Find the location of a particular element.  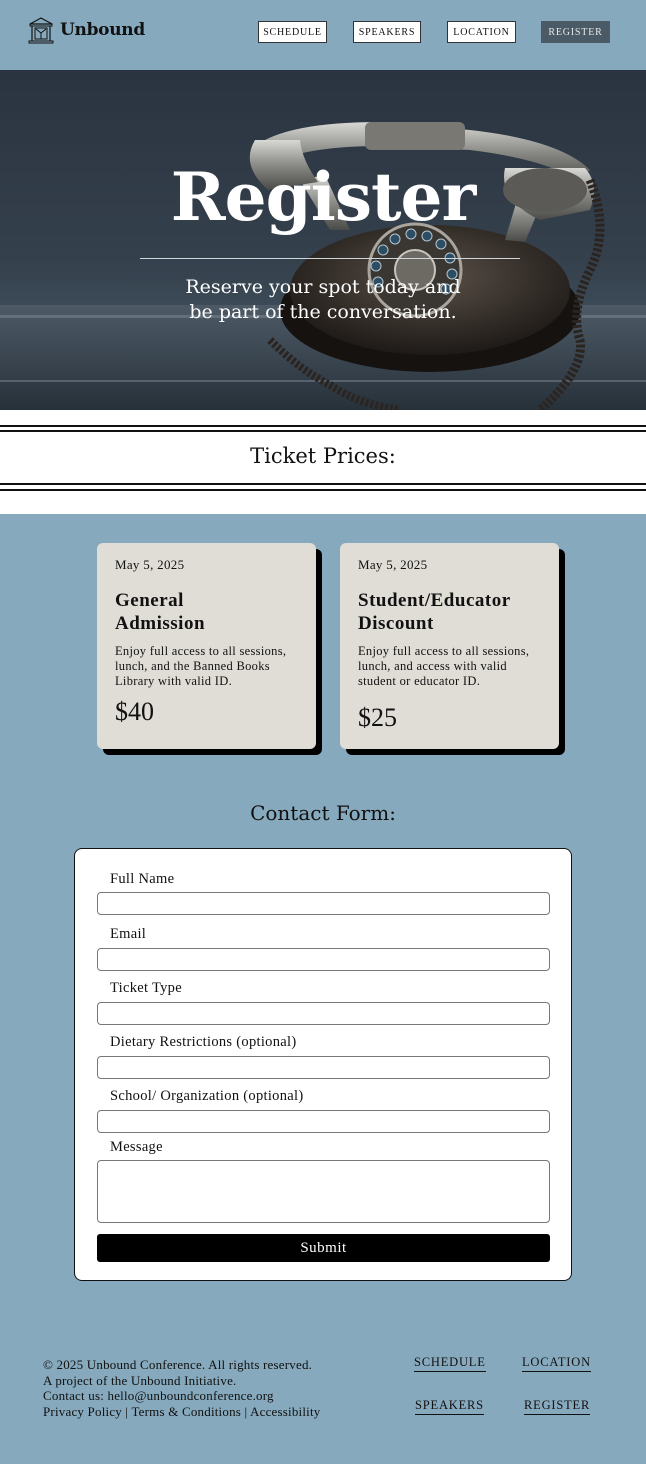

submit-button: Submit is located at coordinates (323, 1248).